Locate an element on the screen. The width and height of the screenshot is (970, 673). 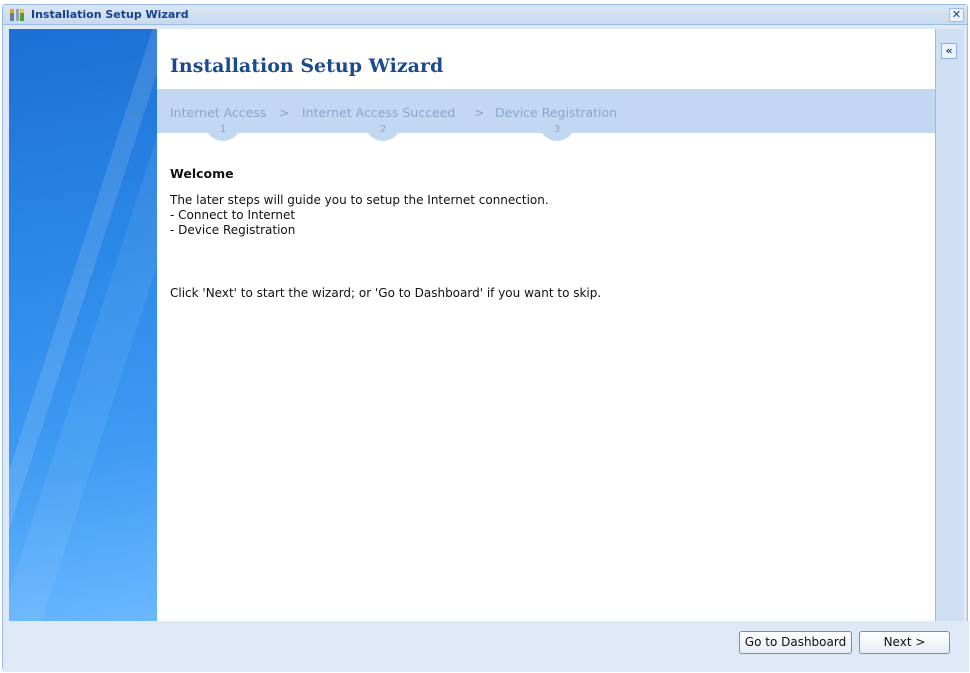
close-icon: ✕ is located at coordinates (956, 14).